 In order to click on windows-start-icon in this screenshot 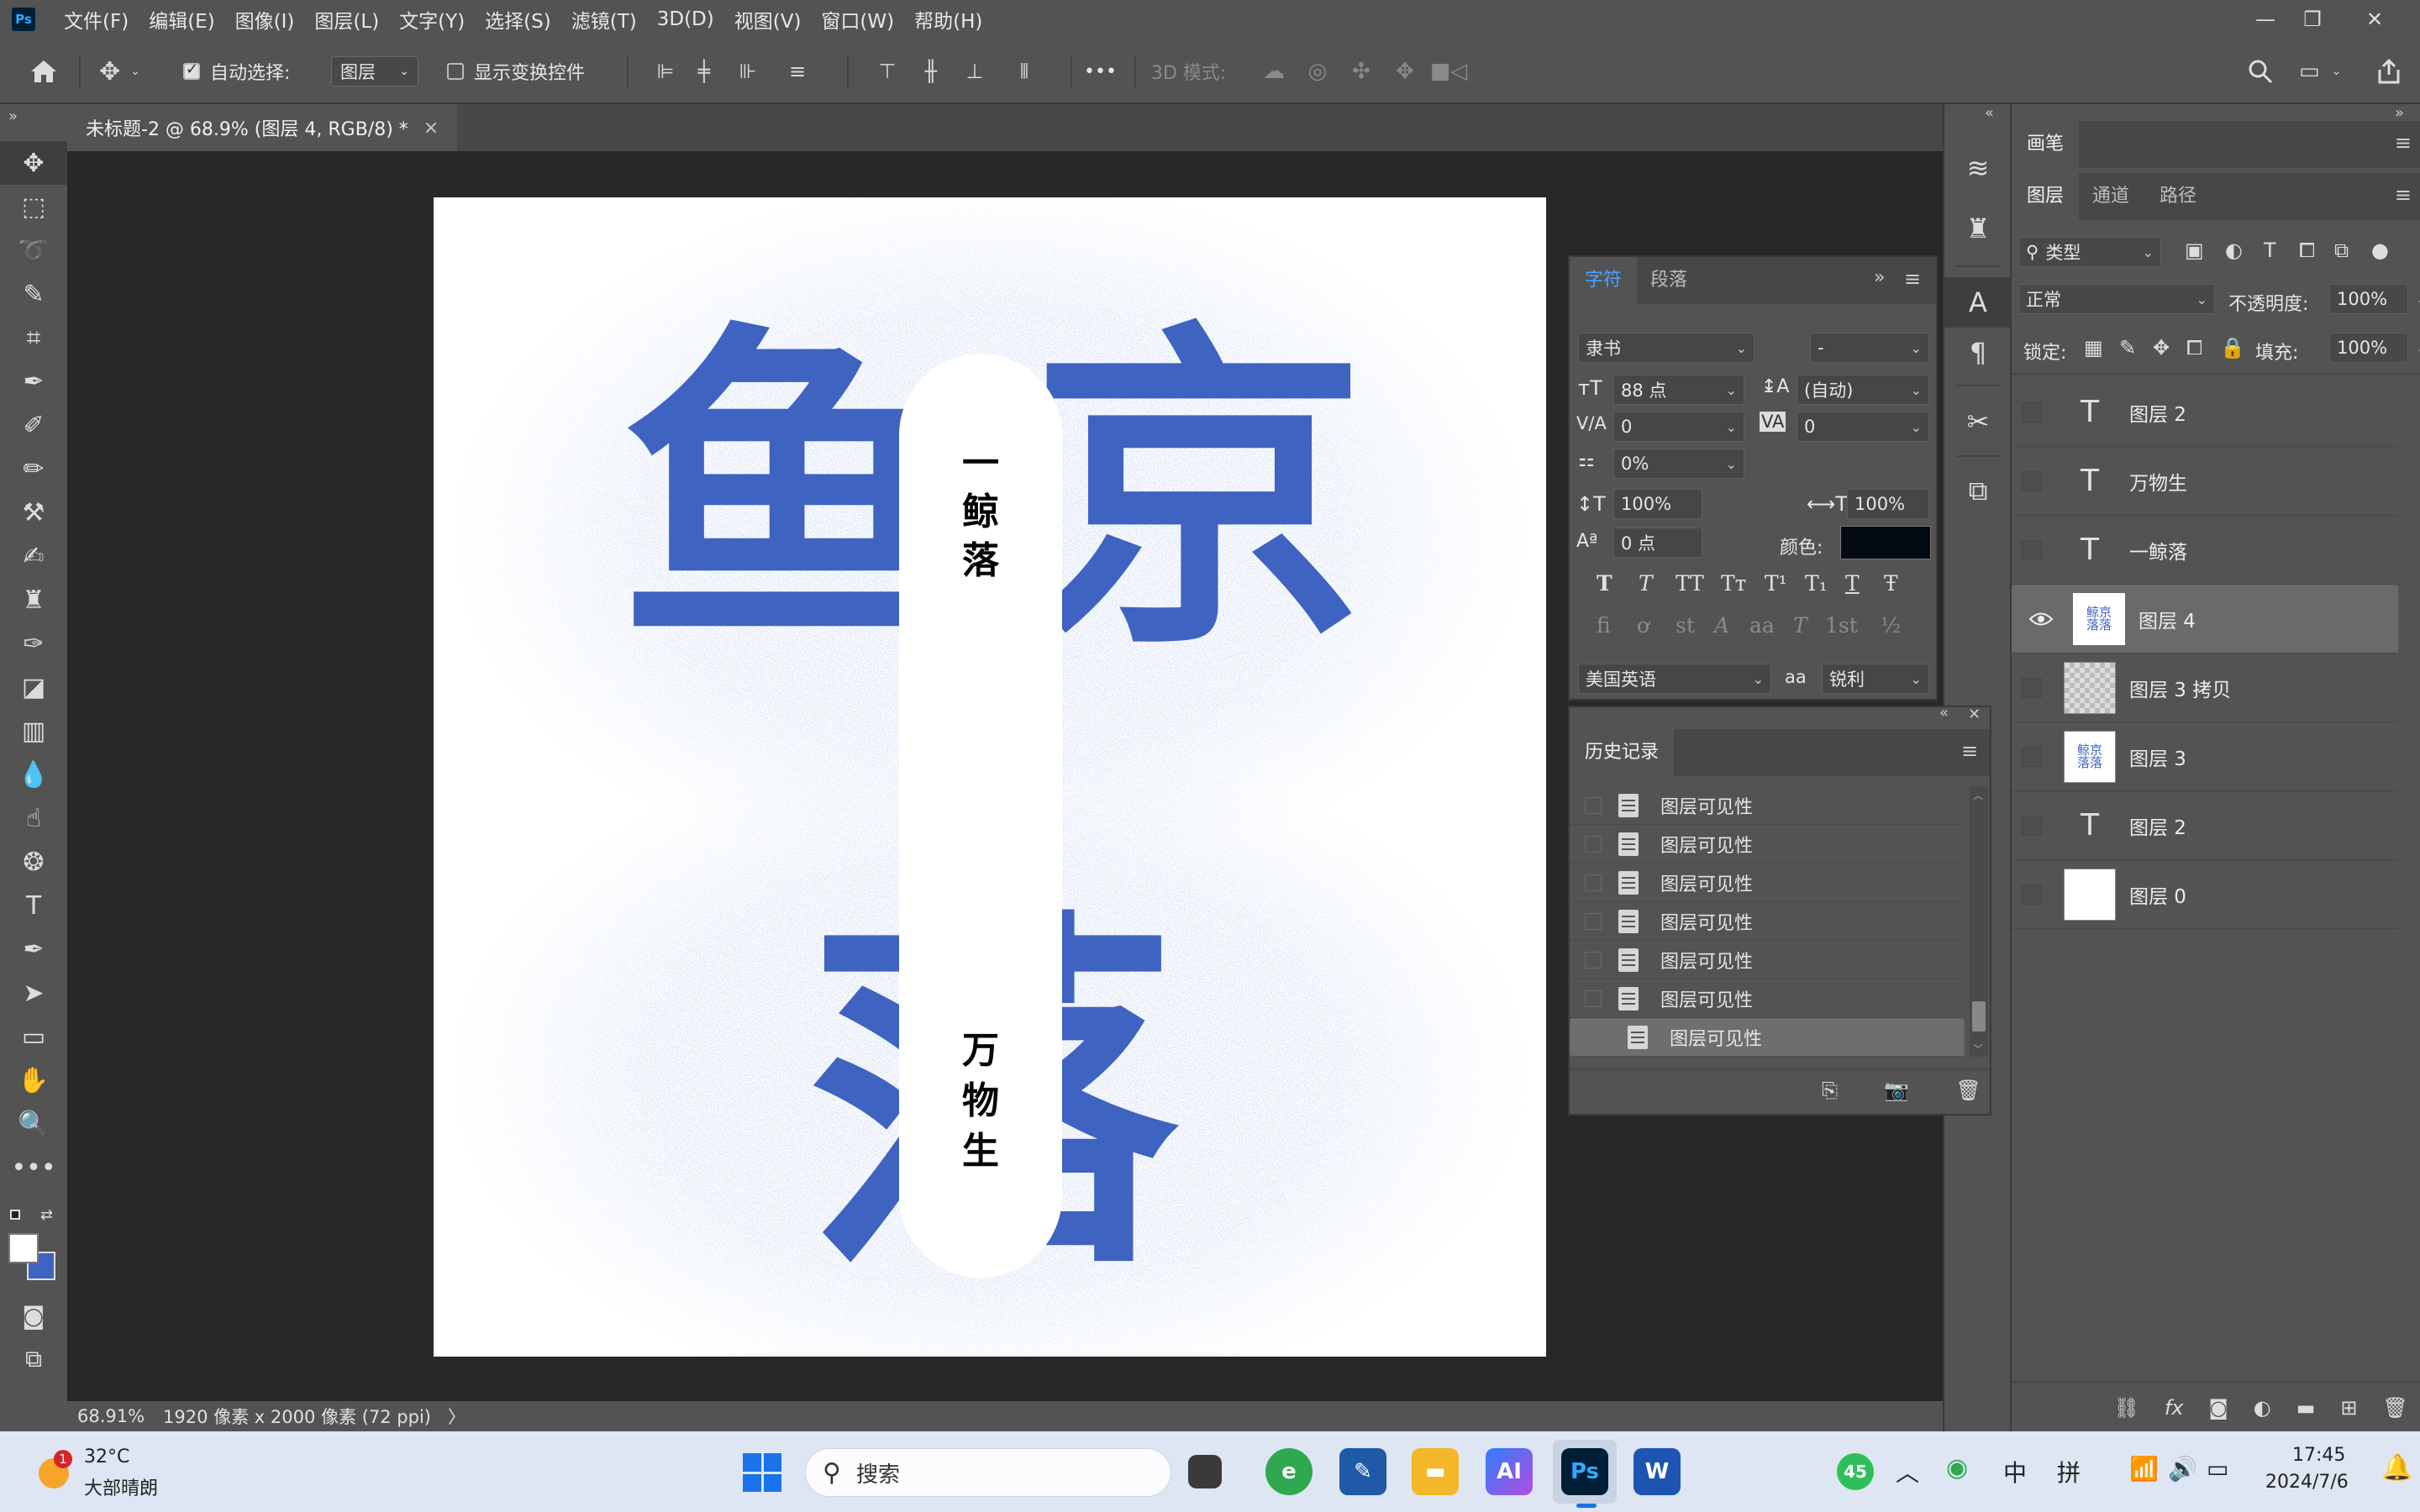, I will do `click(762, 1472)`.